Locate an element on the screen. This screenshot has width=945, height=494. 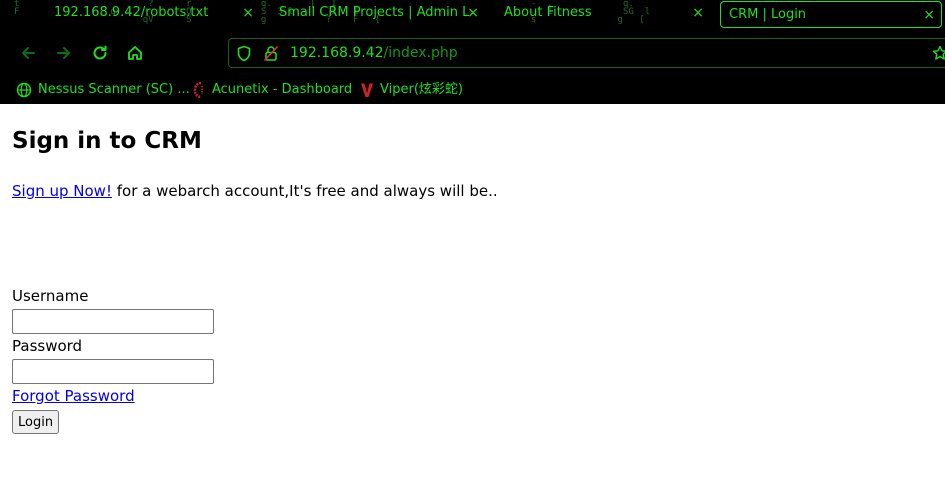
signup-link: Sign up Now! is located at coordinates (62, 191).